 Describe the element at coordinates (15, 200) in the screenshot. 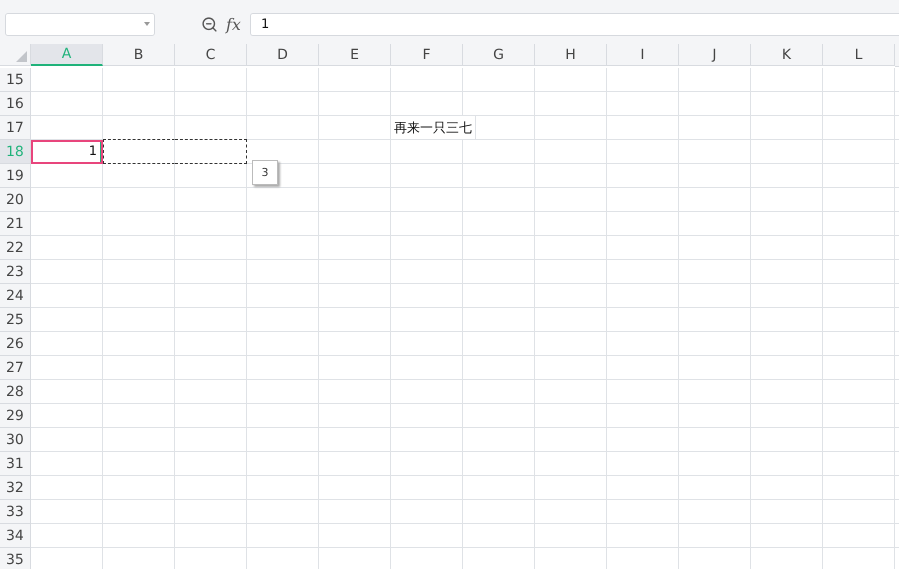

I see `row-header: 20` at that location.